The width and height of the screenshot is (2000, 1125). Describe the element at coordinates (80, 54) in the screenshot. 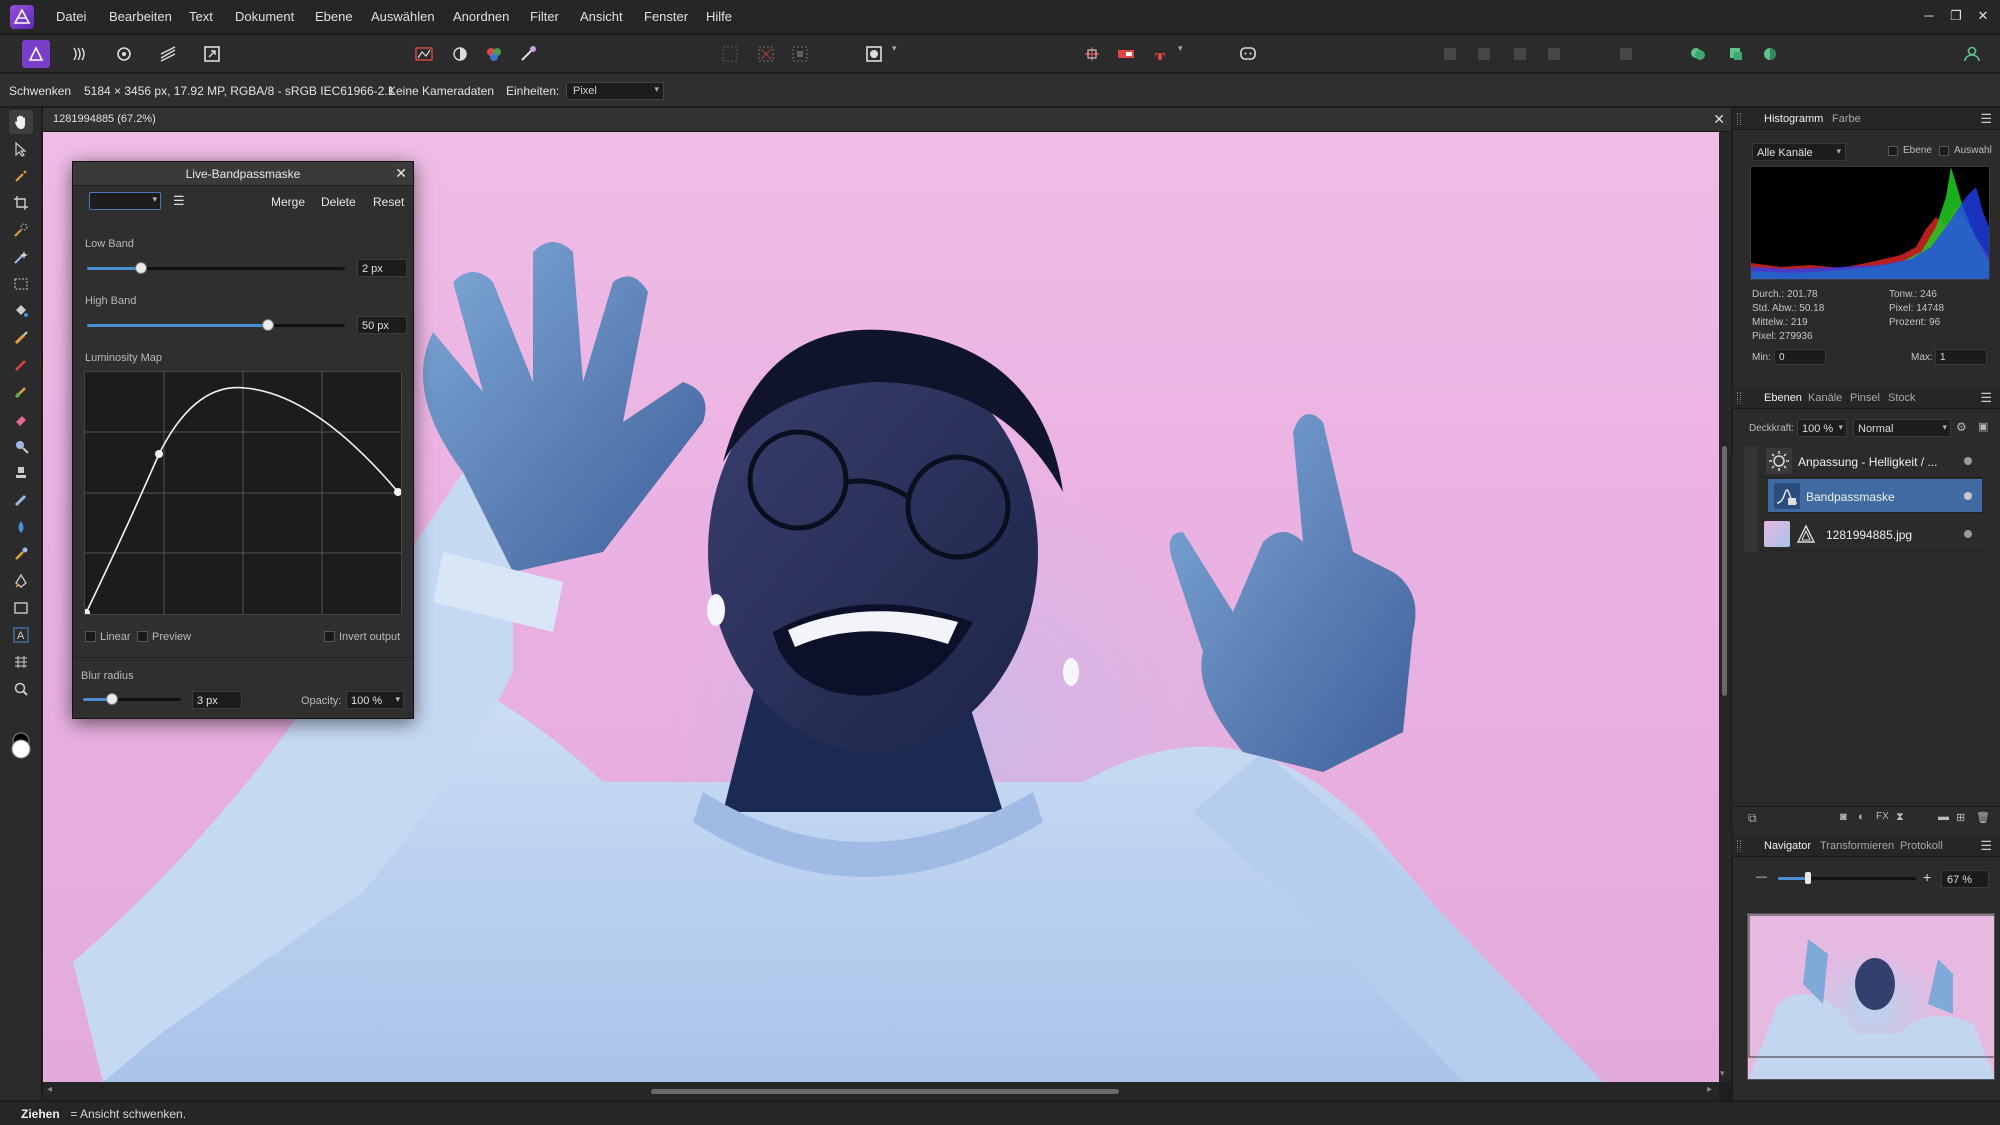

I see `liquify-persona-icon` at that location.